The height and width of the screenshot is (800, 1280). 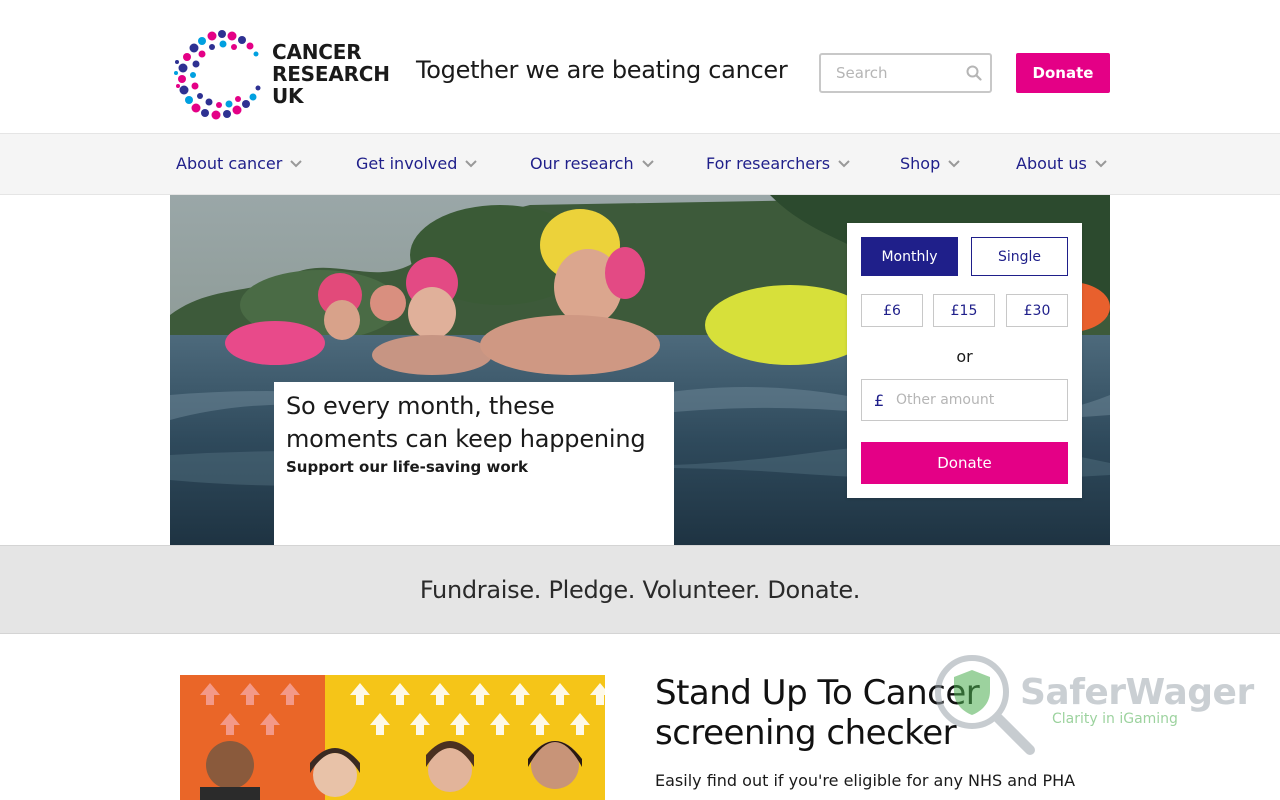 I want to click on amount-option: £6, so click(x=892, y=310).